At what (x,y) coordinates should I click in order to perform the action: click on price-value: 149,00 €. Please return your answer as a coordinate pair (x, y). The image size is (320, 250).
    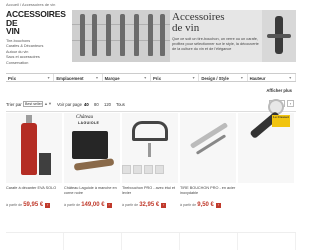
    Looking at the image, I should click on (93, 205).